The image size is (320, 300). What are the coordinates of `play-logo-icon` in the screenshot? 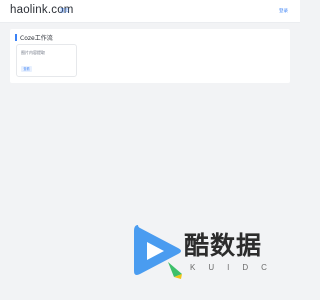 It's located at (158, 252).